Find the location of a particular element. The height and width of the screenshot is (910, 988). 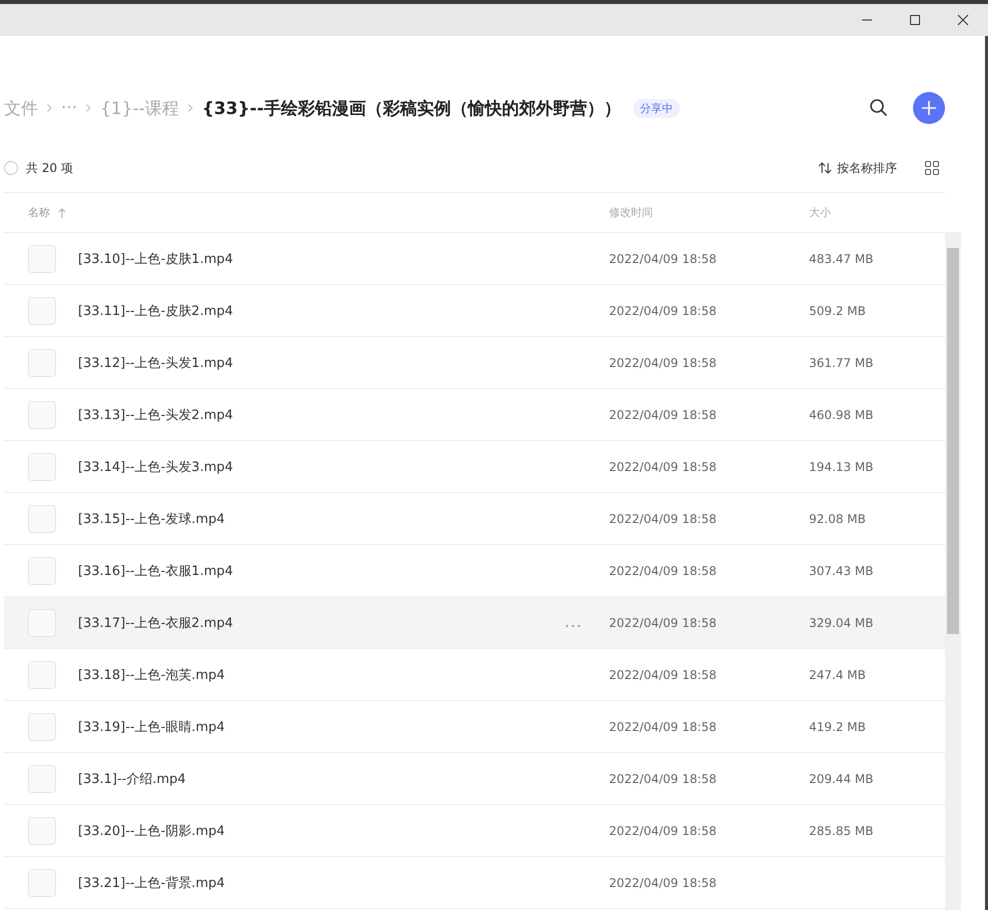

file-row: [33.12]--上色-头发1.mp4 2022/04/09 18:58 361.77 MB is located at coordinates (474, 363).